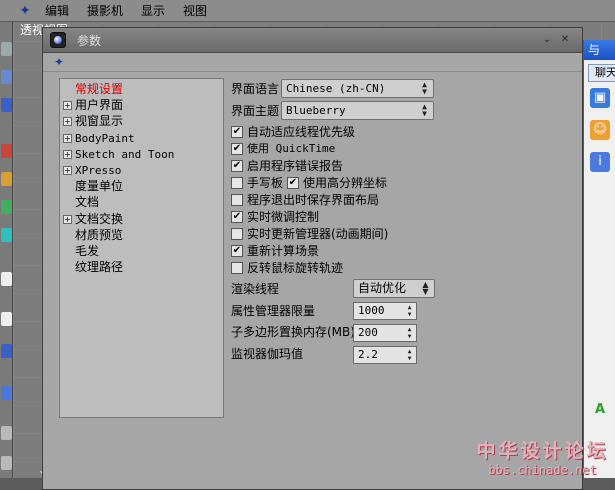 The image size is (615, 490). I want to click on checkbox-row: 反转鼠标旋转轨迹, so click(287, 268).